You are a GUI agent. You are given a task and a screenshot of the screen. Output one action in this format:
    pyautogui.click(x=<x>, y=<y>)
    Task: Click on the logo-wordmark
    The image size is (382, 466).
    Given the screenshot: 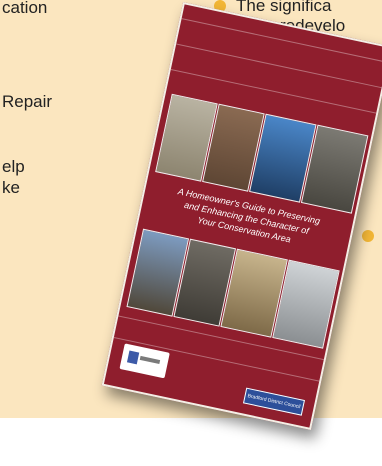 What is the action you would take?
    pyautogui.click(x=150, y=360)
    